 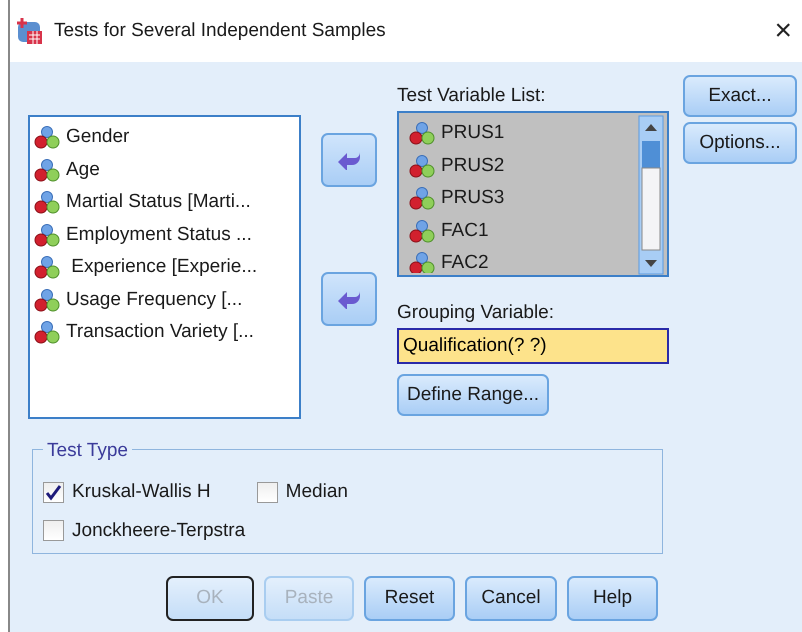 What do you see at coordinates (511, 598) in the screenshot?
I see `dialog-button: Cancel` at bounding box center [511, 598].